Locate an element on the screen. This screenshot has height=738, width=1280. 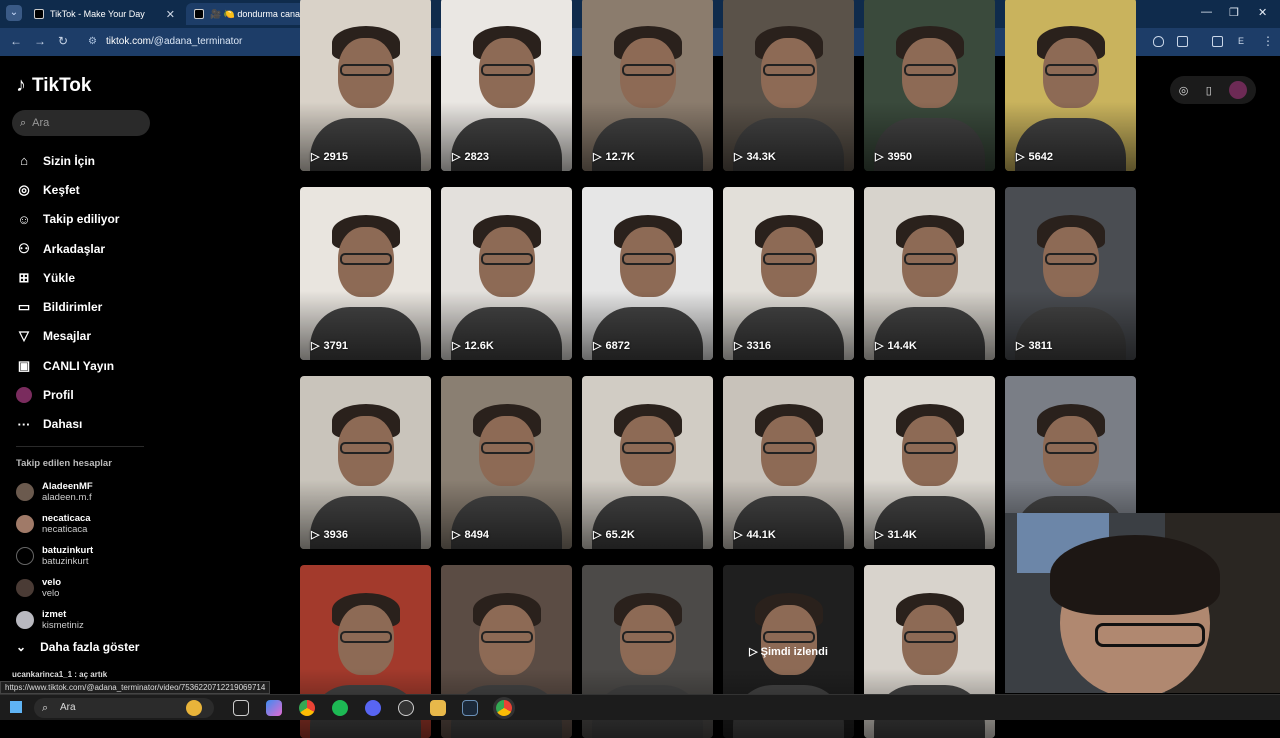
video-thumbnail: ▷ 3791 is located at coordinates (365, 273).